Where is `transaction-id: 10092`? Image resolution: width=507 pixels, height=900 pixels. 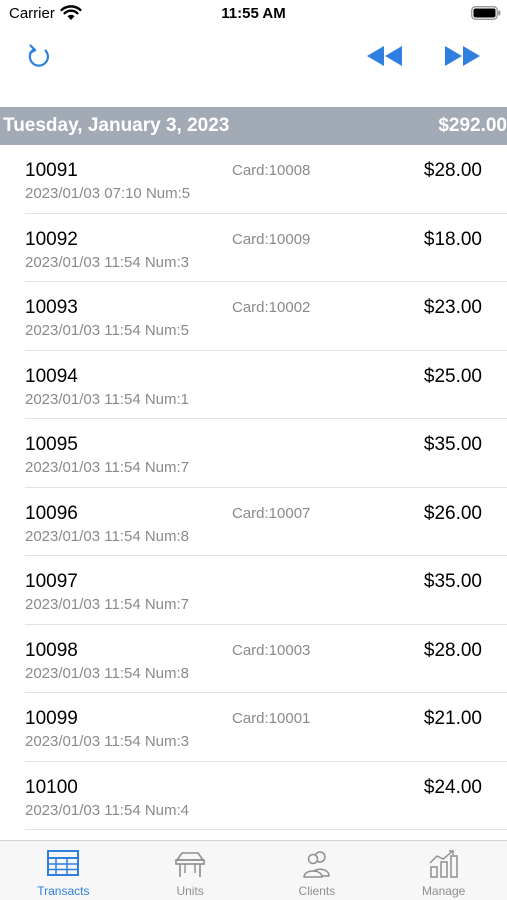 transaction-id: 10092 is located at coordinates (51, 239).